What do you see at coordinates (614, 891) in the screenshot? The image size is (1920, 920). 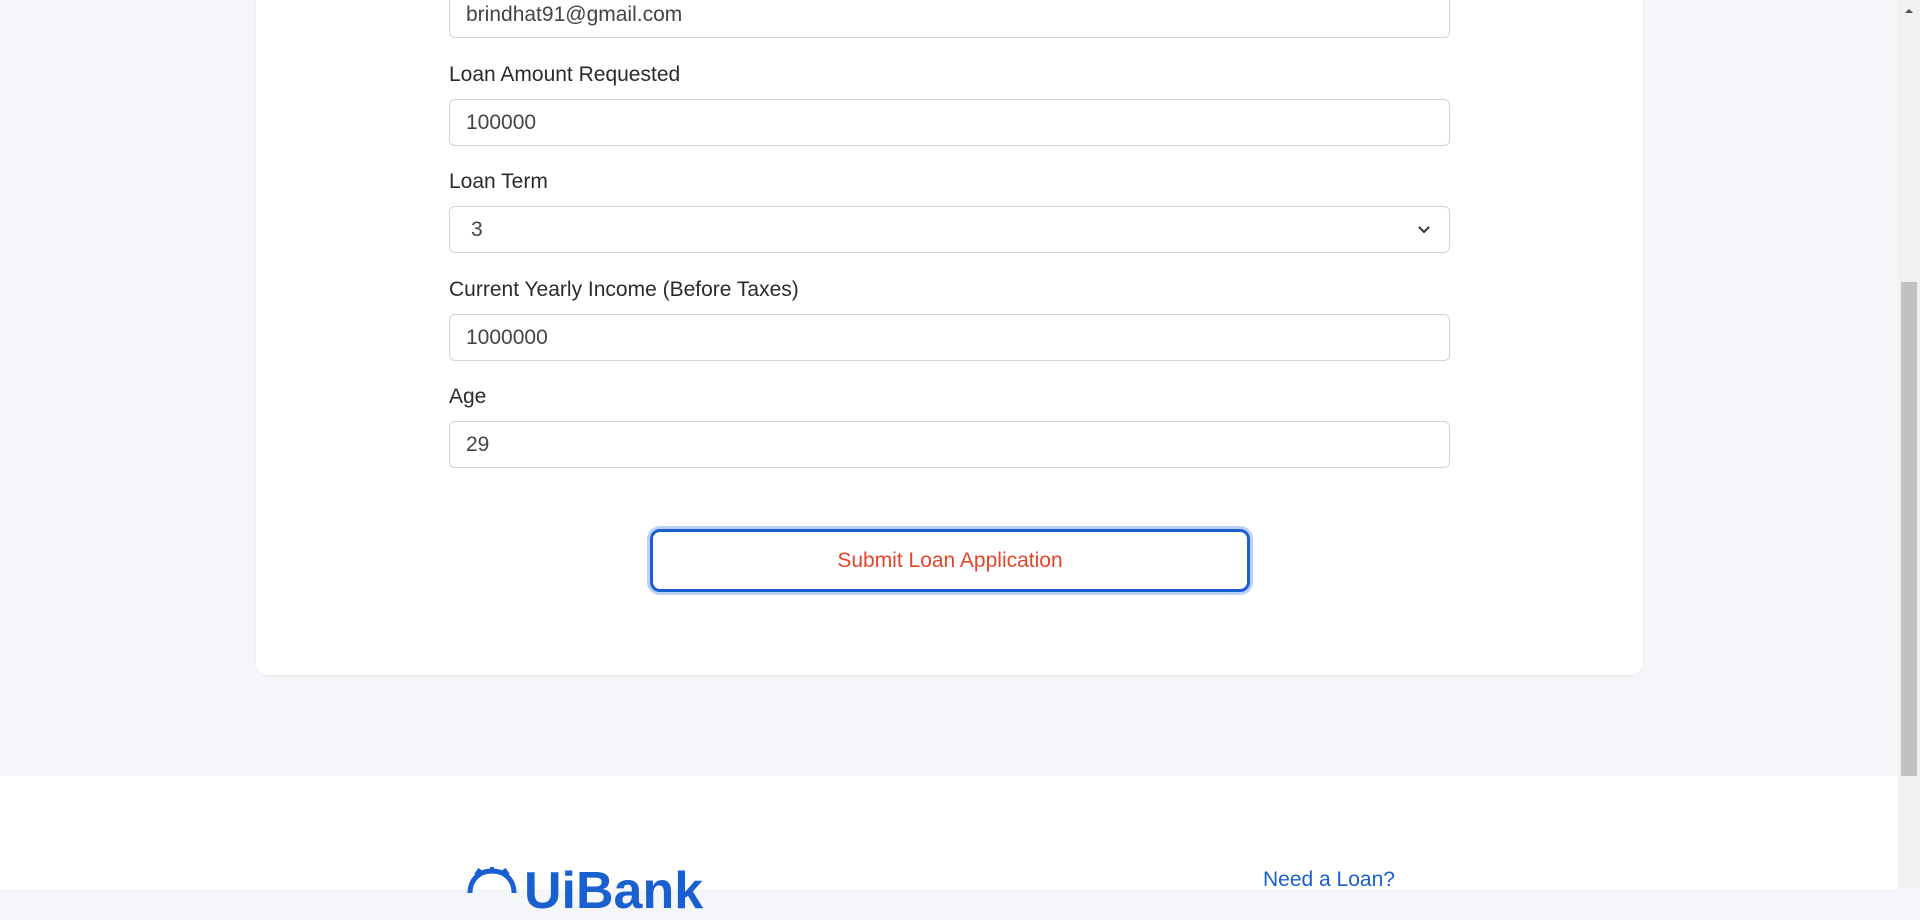 I see `logo-text: UiBank` at bounding box center [614, 891].